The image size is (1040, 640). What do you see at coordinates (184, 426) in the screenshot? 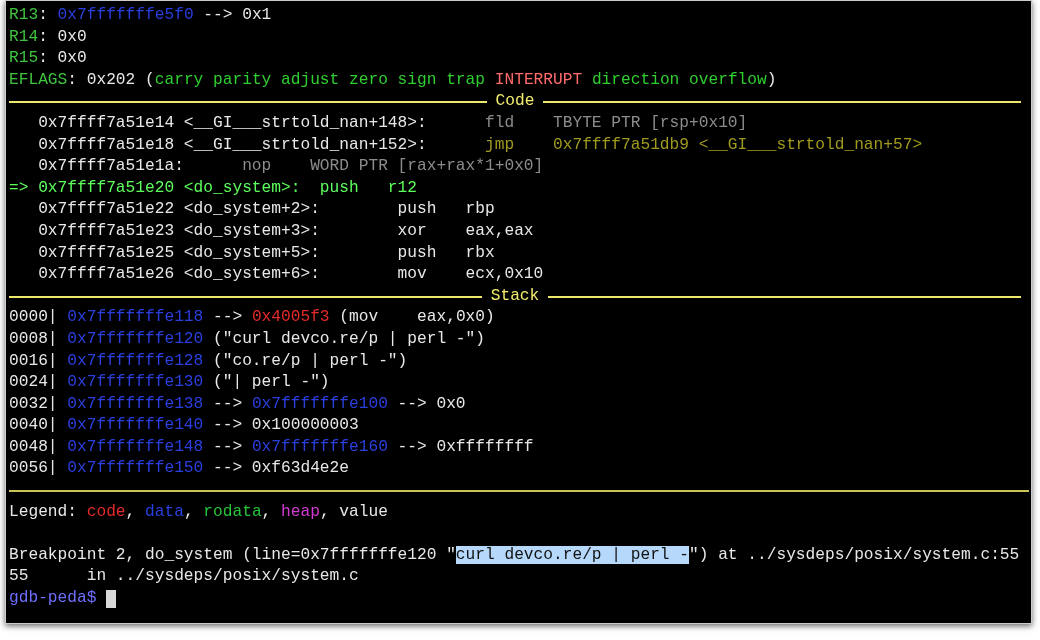
I see `terminal-line: 0040| 0x7fffffffe140 --> 0x100000003` at bounding box center [184, 426].